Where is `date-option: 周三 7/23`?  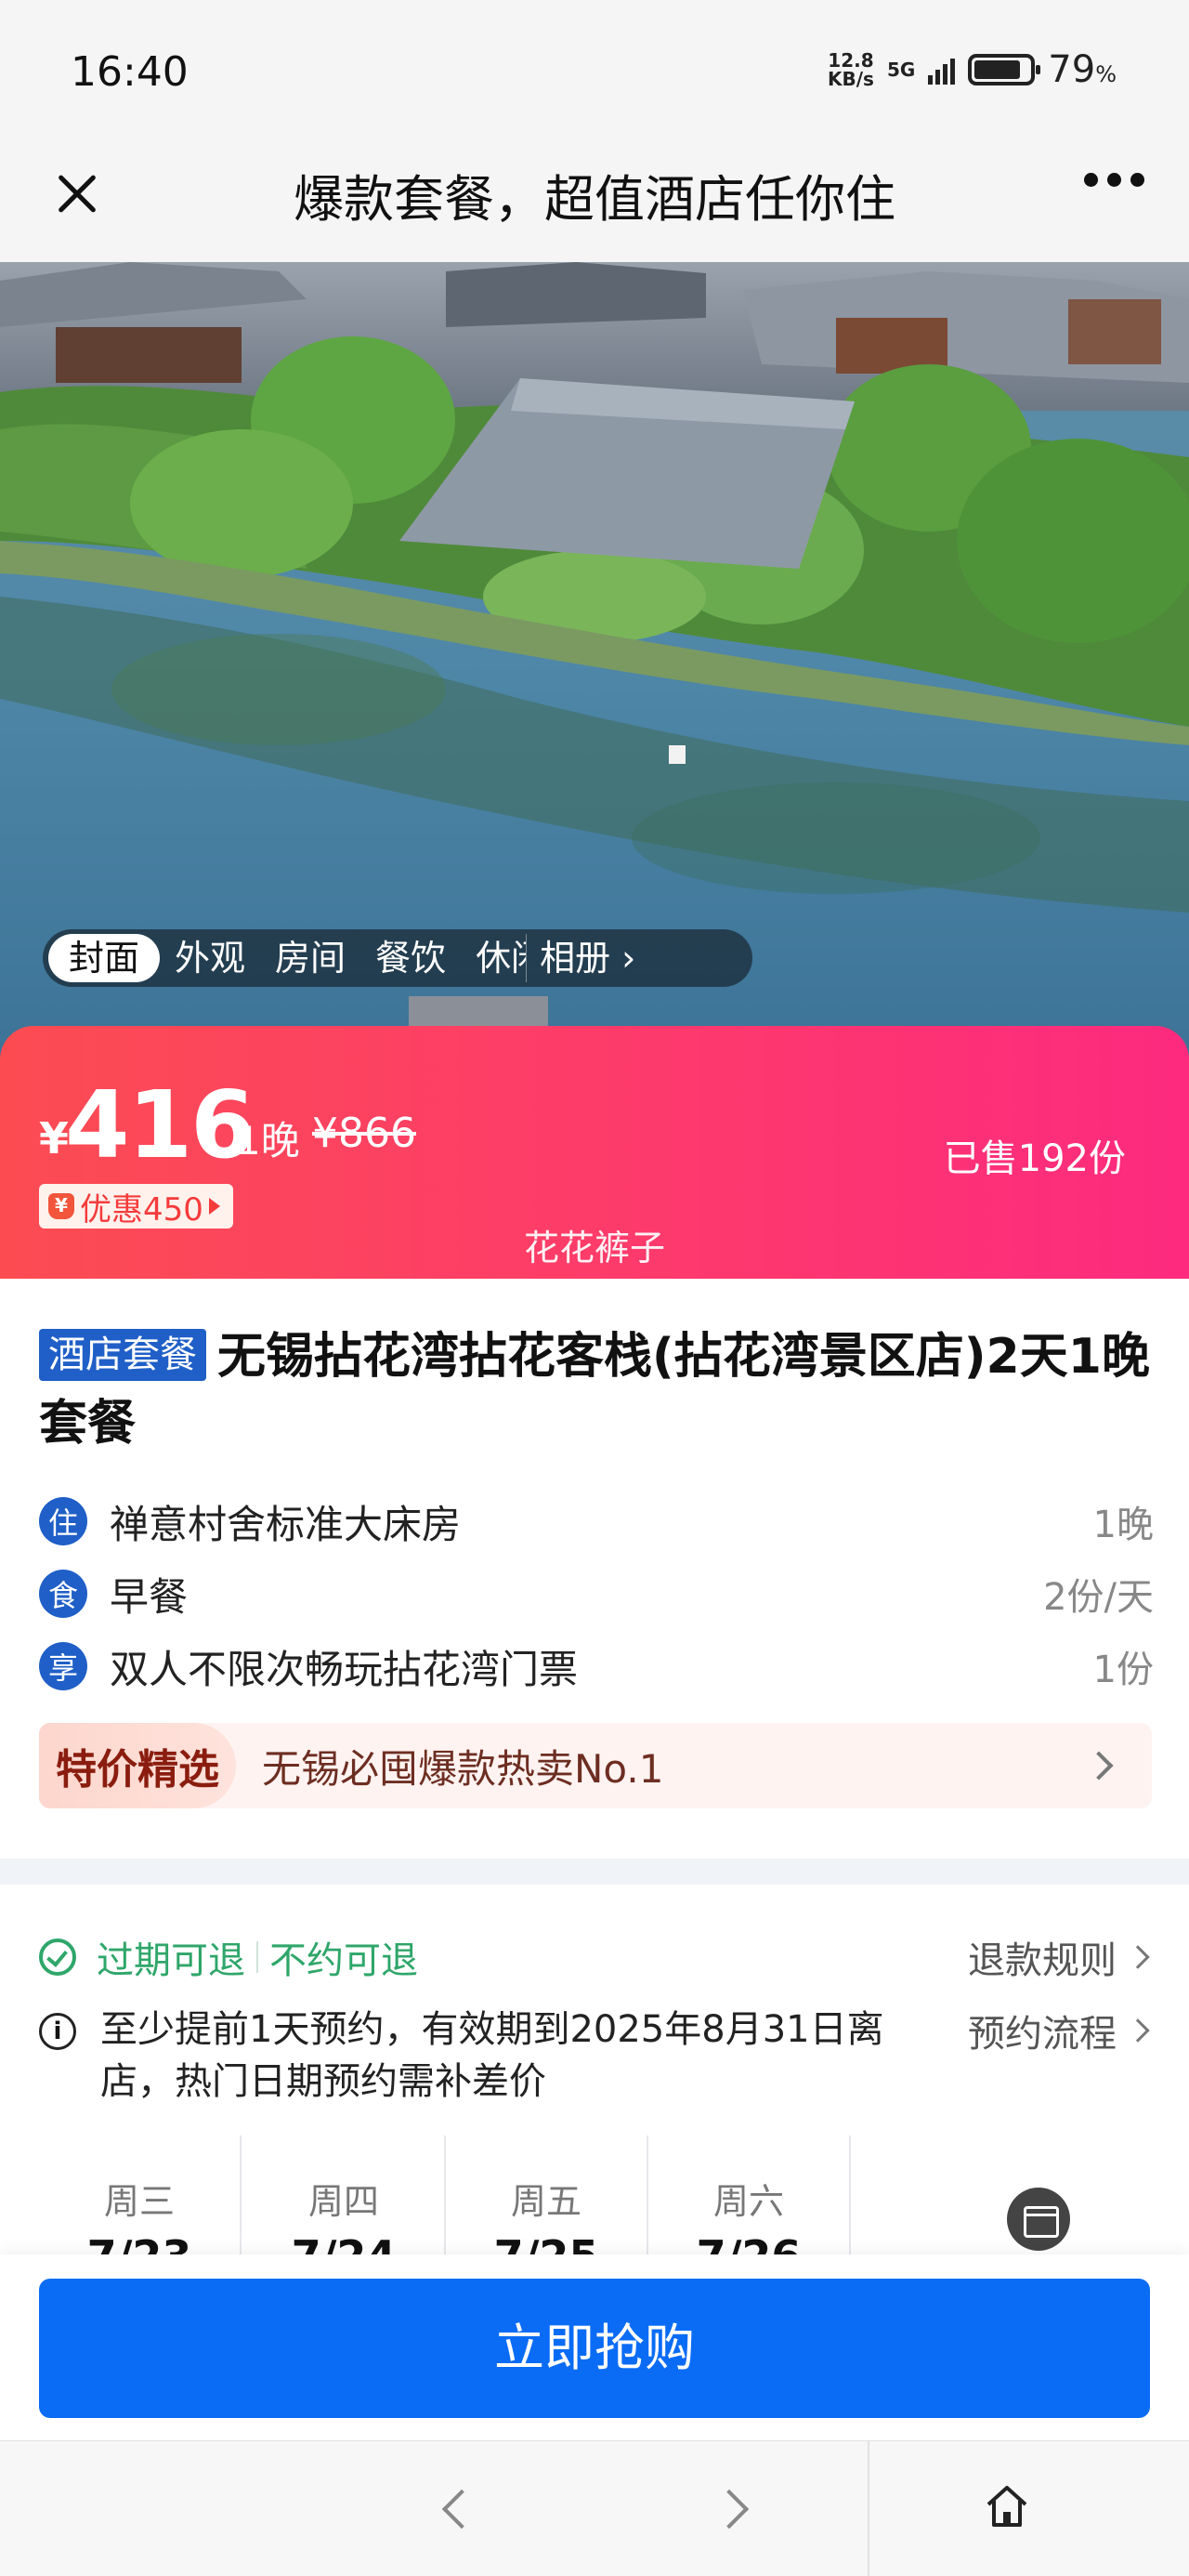
date-option: 周三 7/23 is located at coordinates (140, 2196).